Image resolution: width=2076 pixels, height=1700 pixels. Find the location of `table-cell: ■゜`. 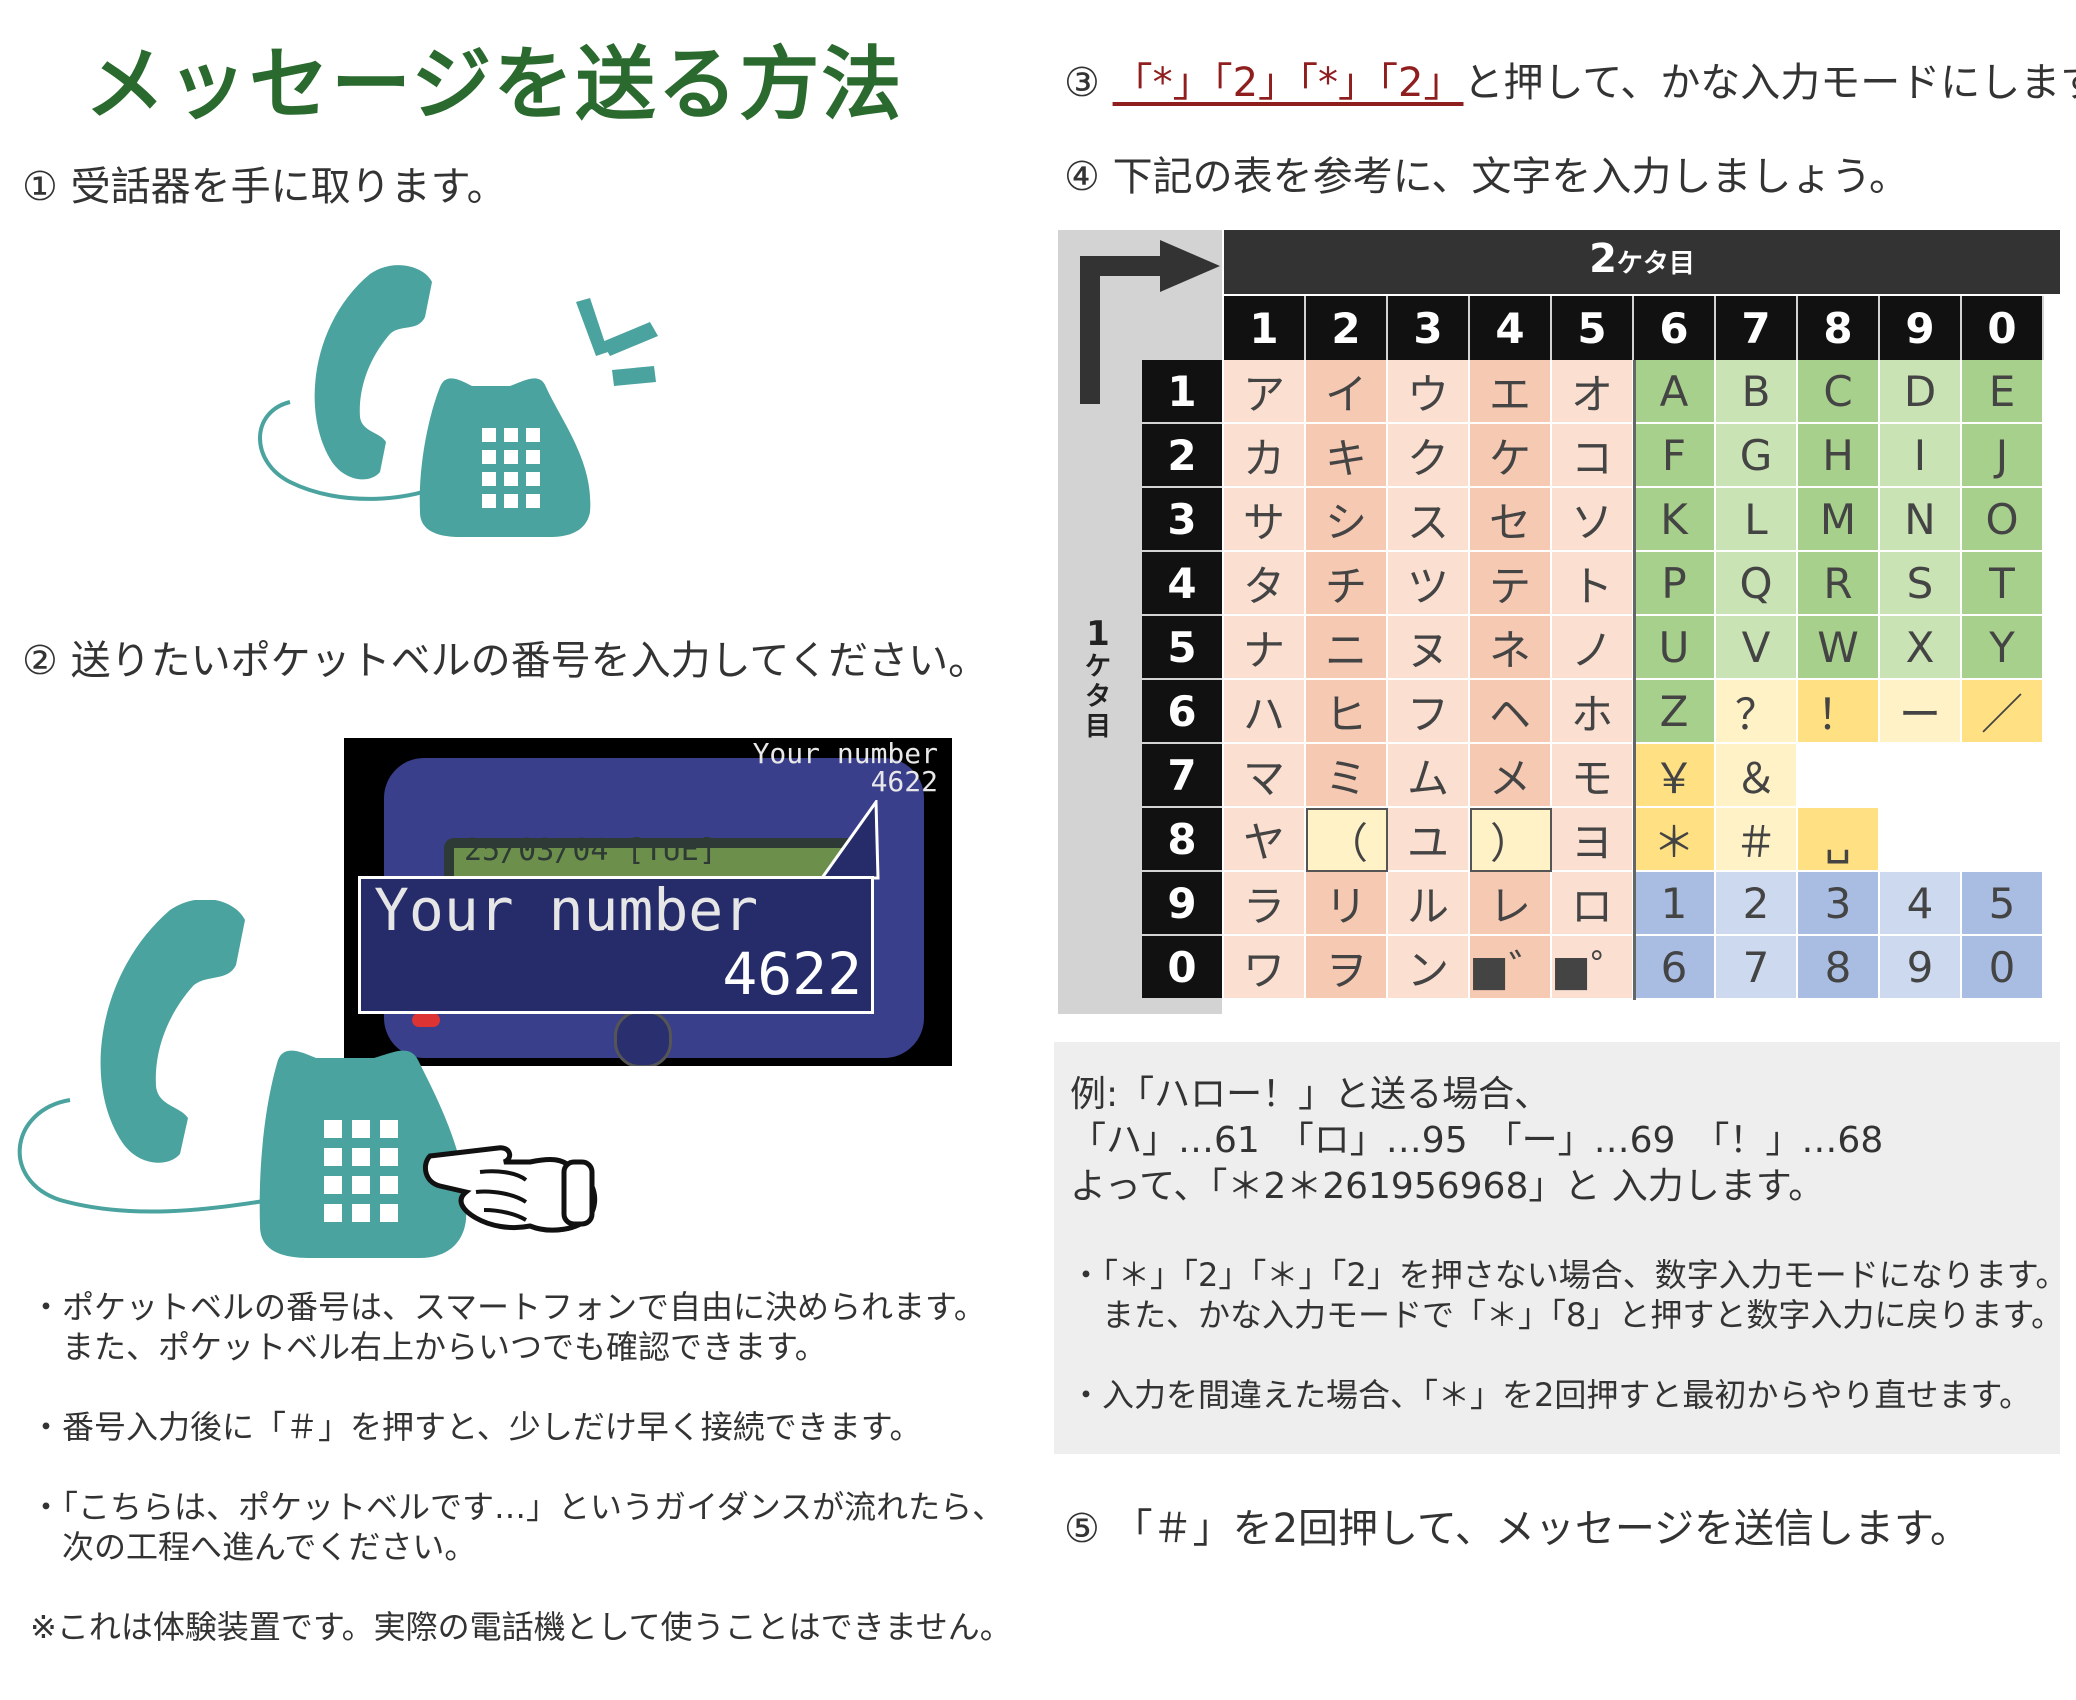

table-cell: ■゜ is located at coordinates (1592, 968).